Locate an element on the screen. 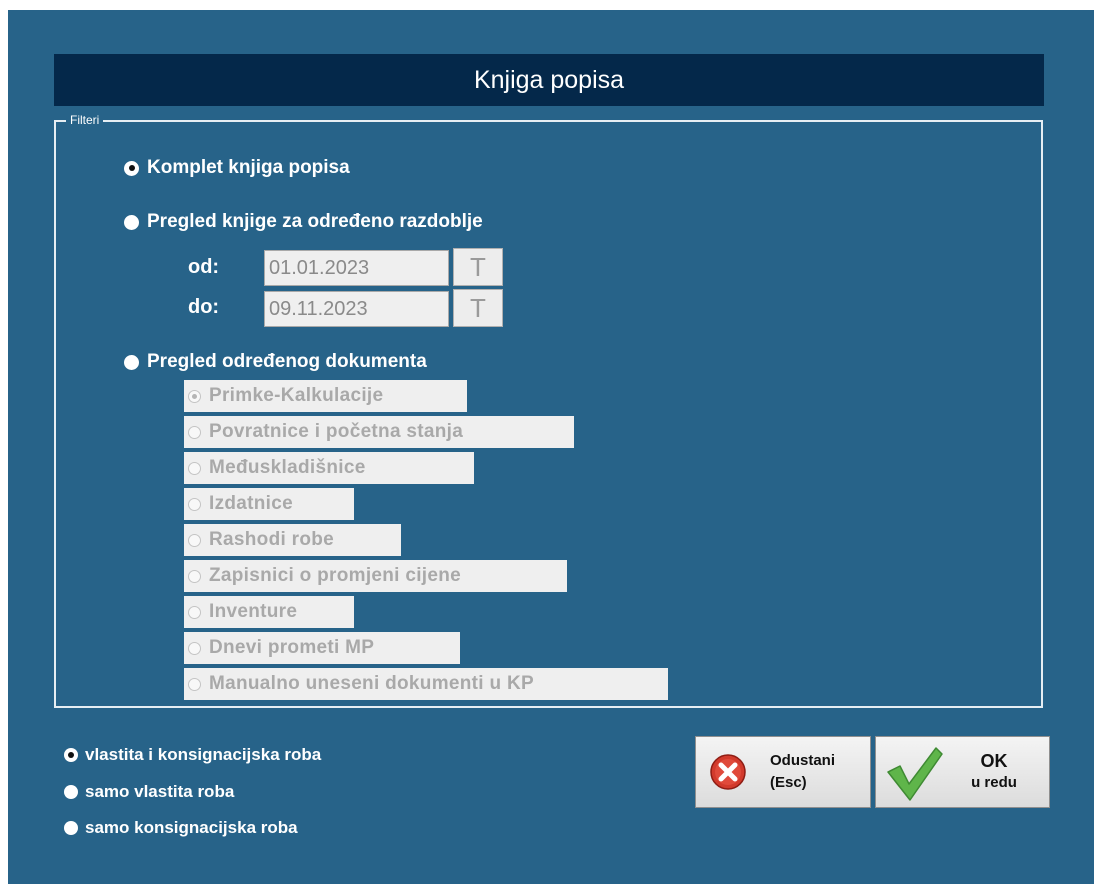 The image size is (1094, 884). checkmark-icon is located at coordinates (915, 774).